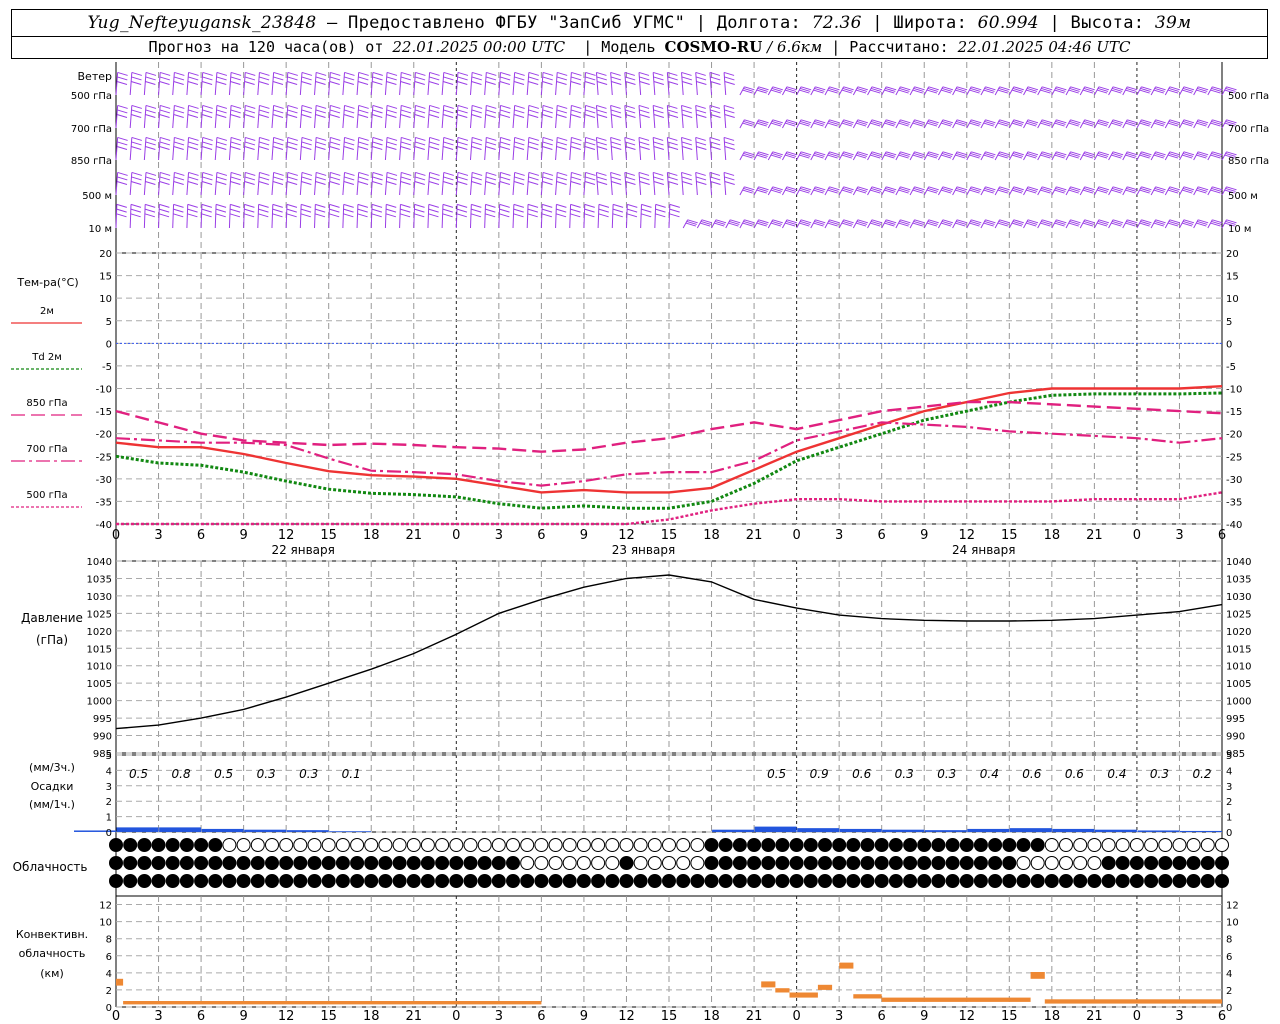 Image resolution: width=1280 pixels, height=1024 pixels. Describe the element at coordinates (1234, 390) in the screenshot. I see `temp-ytick-right: -10` at that location.